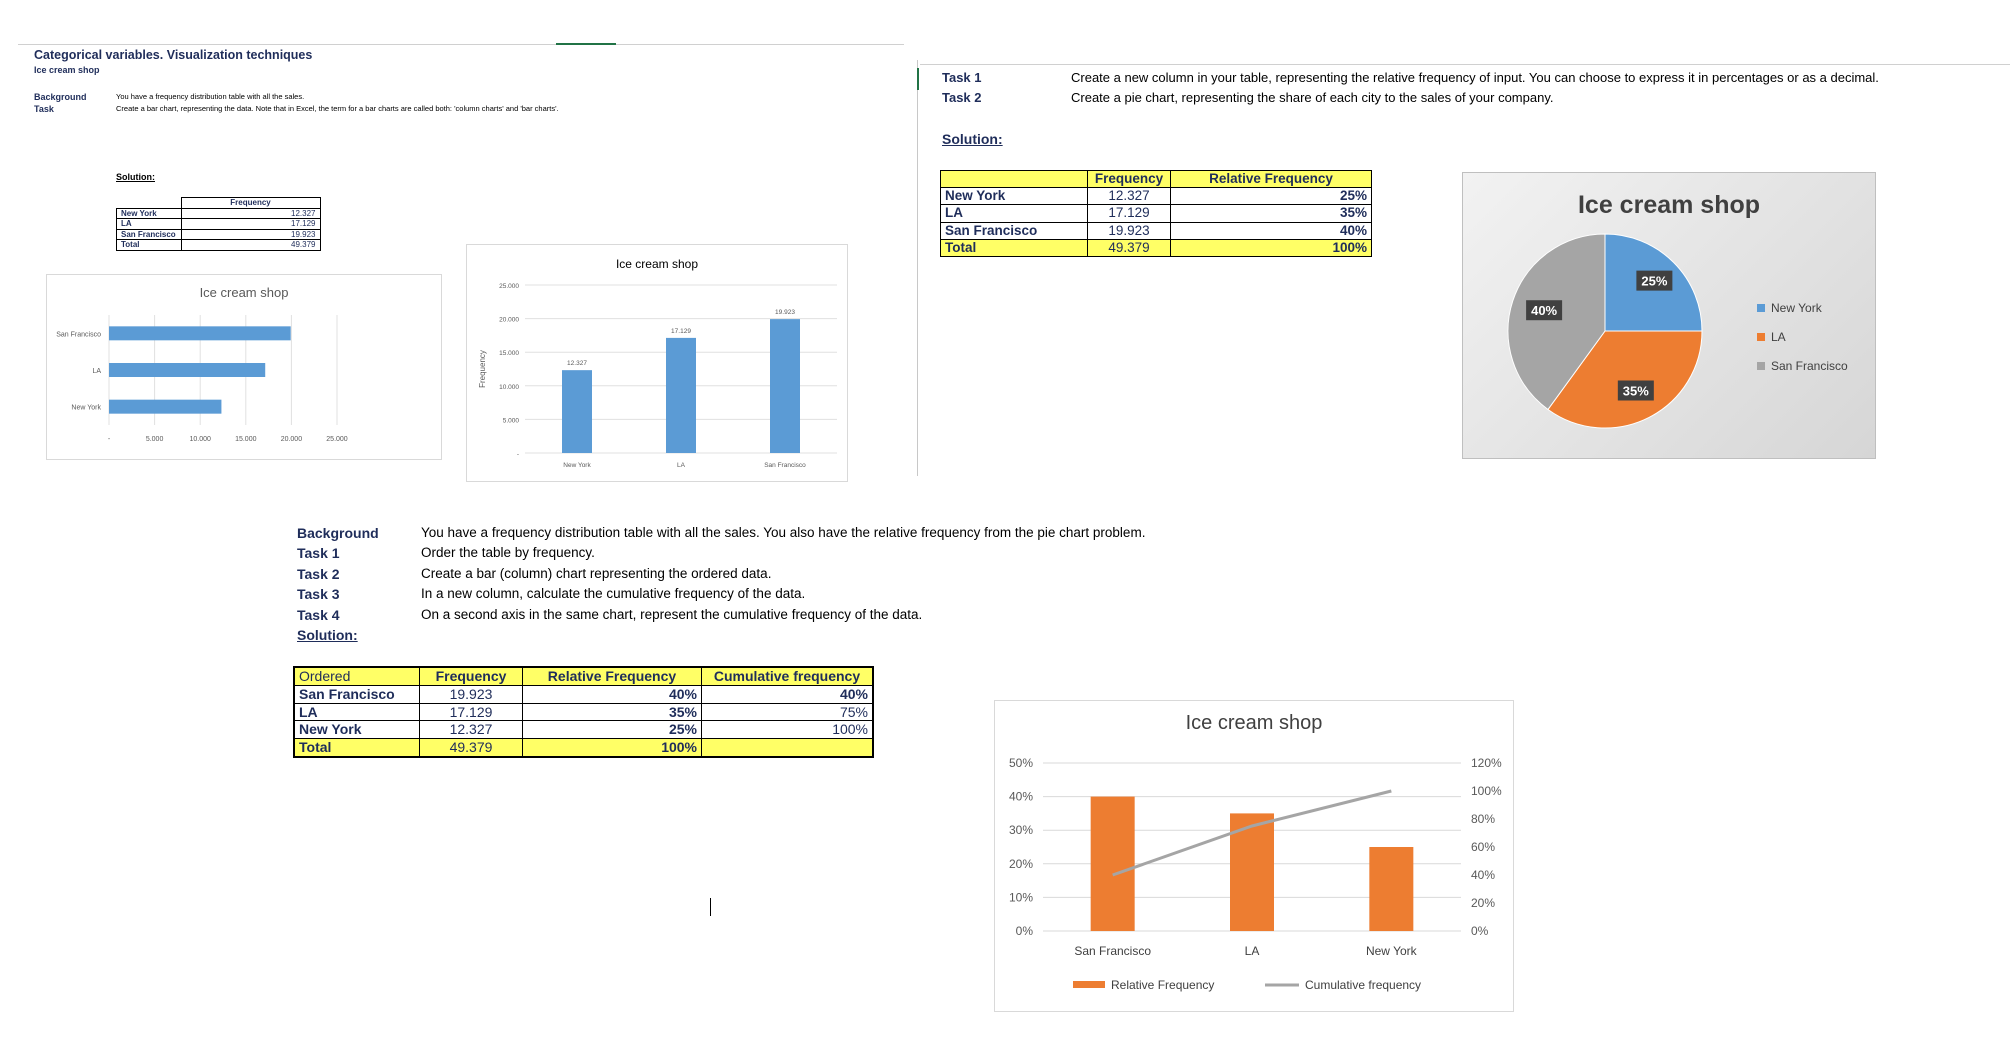 The image size is (2012, 1058). I want to click on sheet2-left-border, so click(917, 268).